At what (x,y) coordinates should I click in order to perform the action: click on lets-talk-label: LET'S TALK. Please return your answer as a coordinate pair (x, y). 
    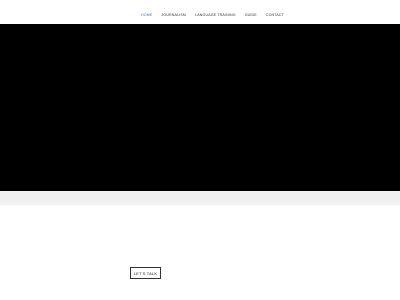
    Looking at the image, I should click on (145, 273).